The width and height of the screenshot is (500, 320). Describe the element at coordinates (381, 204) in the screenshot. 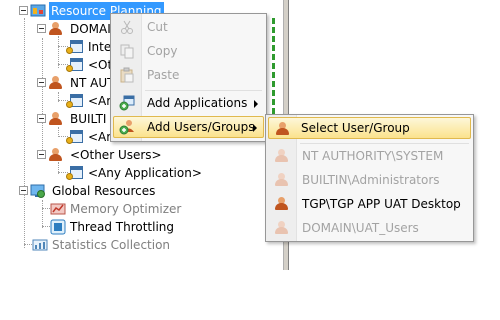

I see `menu-item-label: TGP\TGP APP UAT Desktop` at that location.